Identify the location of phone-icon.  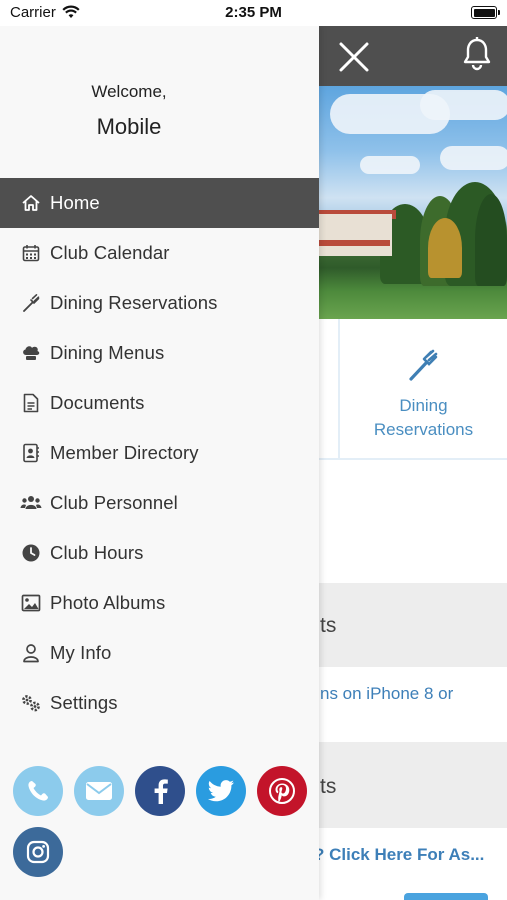
(38, 791).